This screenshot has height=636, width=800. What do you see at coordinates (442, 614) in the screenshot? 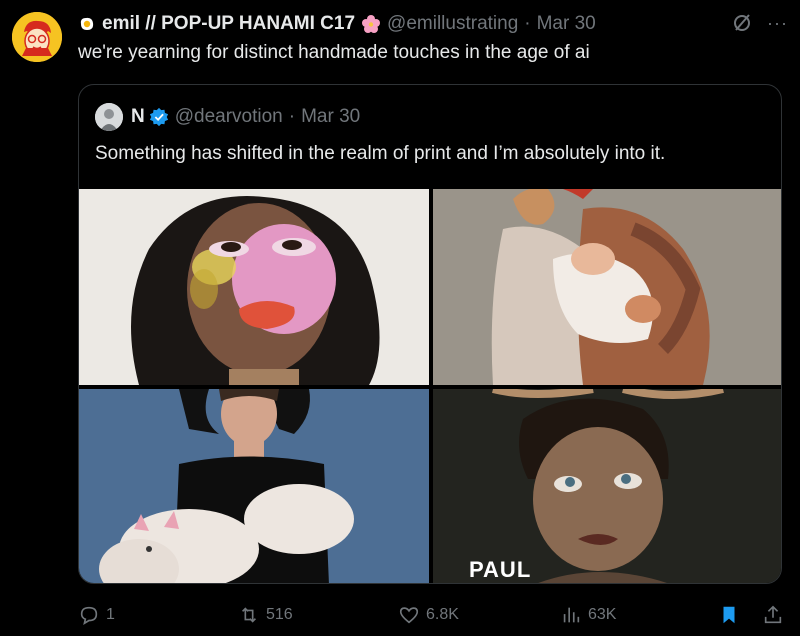
I see `like-count: 6.8K` at bounding box center [442, 614].